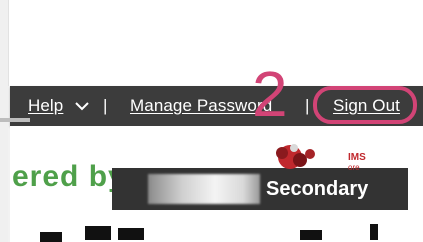 Image resolution: width=423 pixels, height=242 pixels. What do you see at coordinates (357, 157) in the screenshot?
I see `logo-text: IMS` at bounding box center [357, 157].